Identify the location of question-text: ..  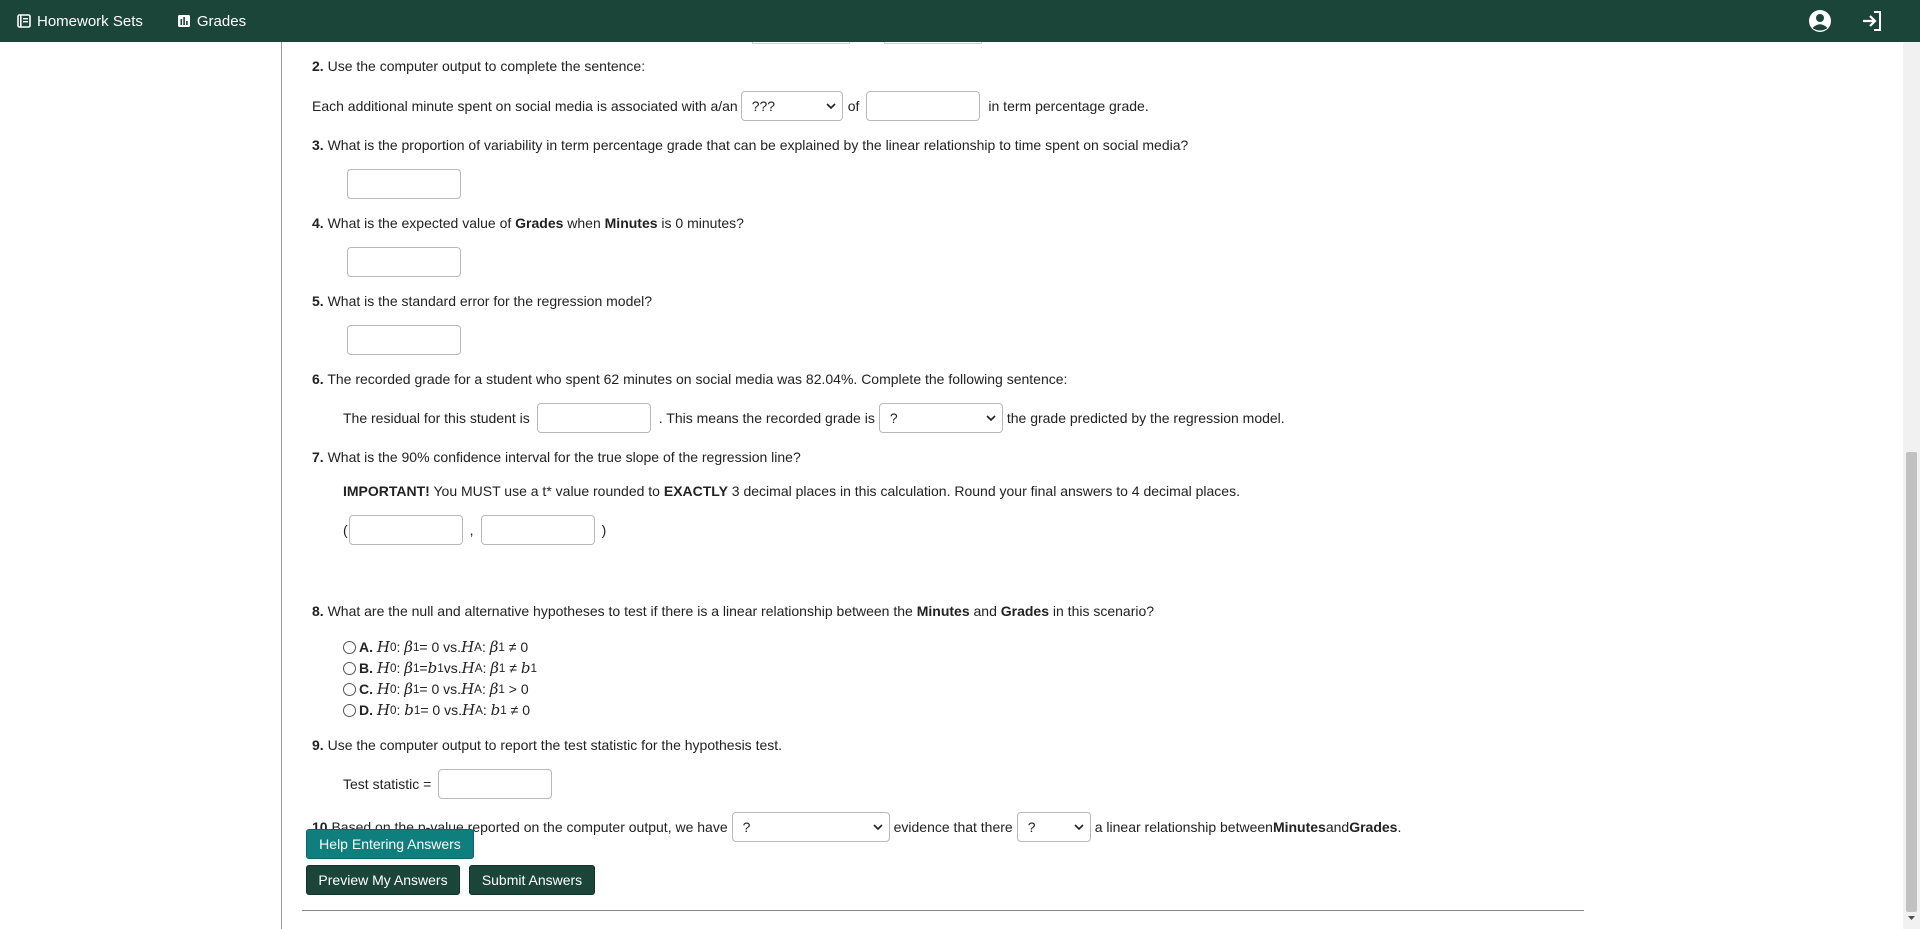
(1399, 827).